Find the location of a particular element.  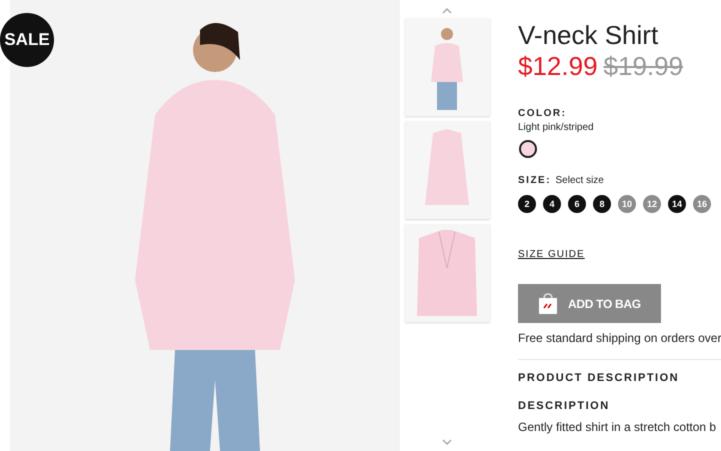

original-price: $19.99 is located at coordinates (644, 66).